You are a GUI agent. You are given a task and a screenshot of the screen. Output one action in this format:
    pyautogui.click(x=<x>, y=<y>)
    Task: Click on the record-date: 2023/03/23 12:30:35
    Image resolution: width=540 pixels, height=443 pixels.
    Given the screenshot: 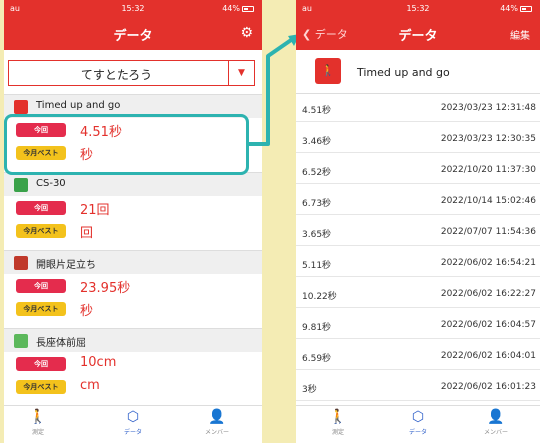 What is the action you would take?
    pyautogui.click(x=488, y=139)
    